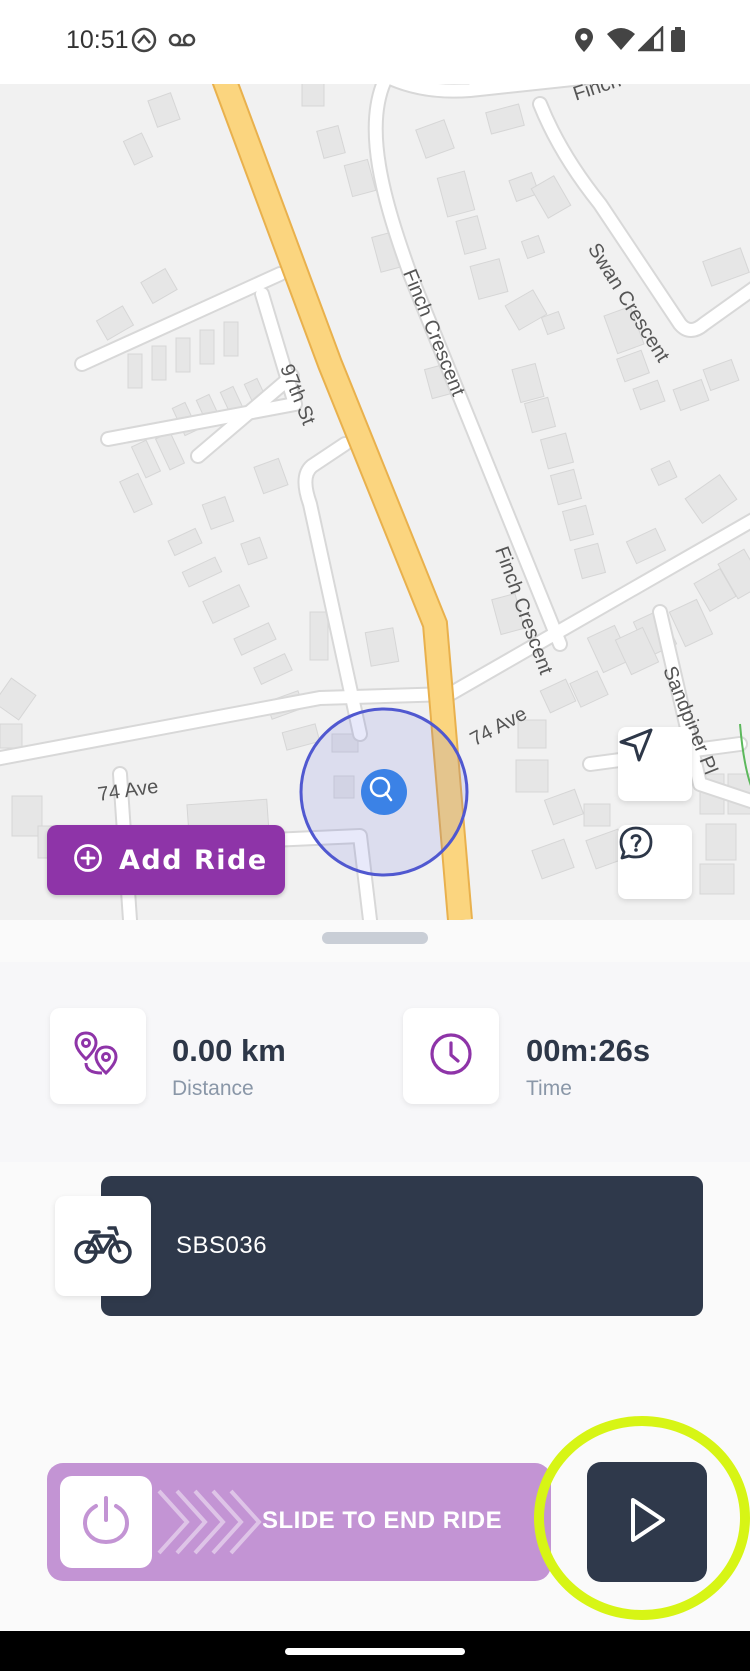 Image resolution: width=750 pixels, height=1671 pixels. I want to click on status-time: 10:51, so click(97, 40).